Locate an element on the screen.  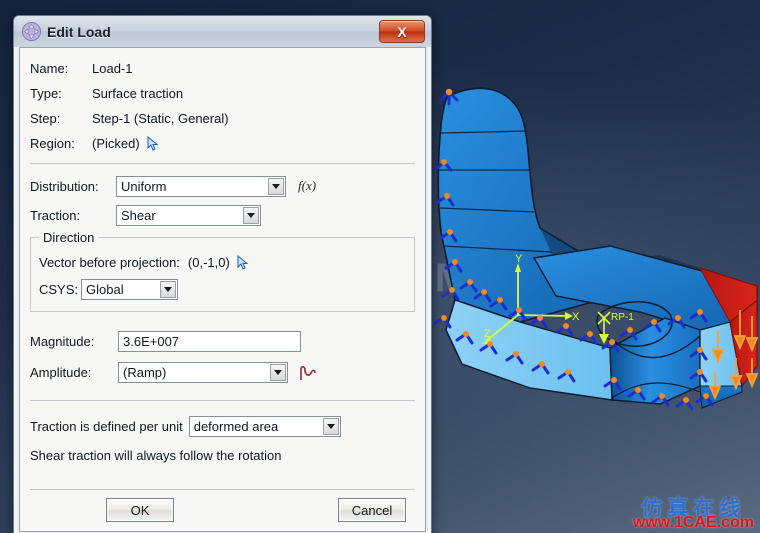
row-region: Region: (Picked) is located at coordinates (222, 143).